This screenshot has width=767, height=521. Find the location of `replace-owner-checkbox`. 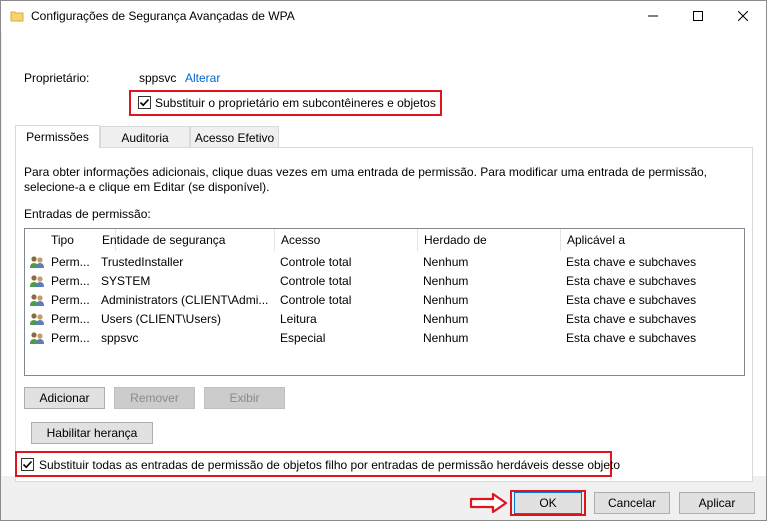

replace-owner-checkbox is located at coordinates (144, 102).